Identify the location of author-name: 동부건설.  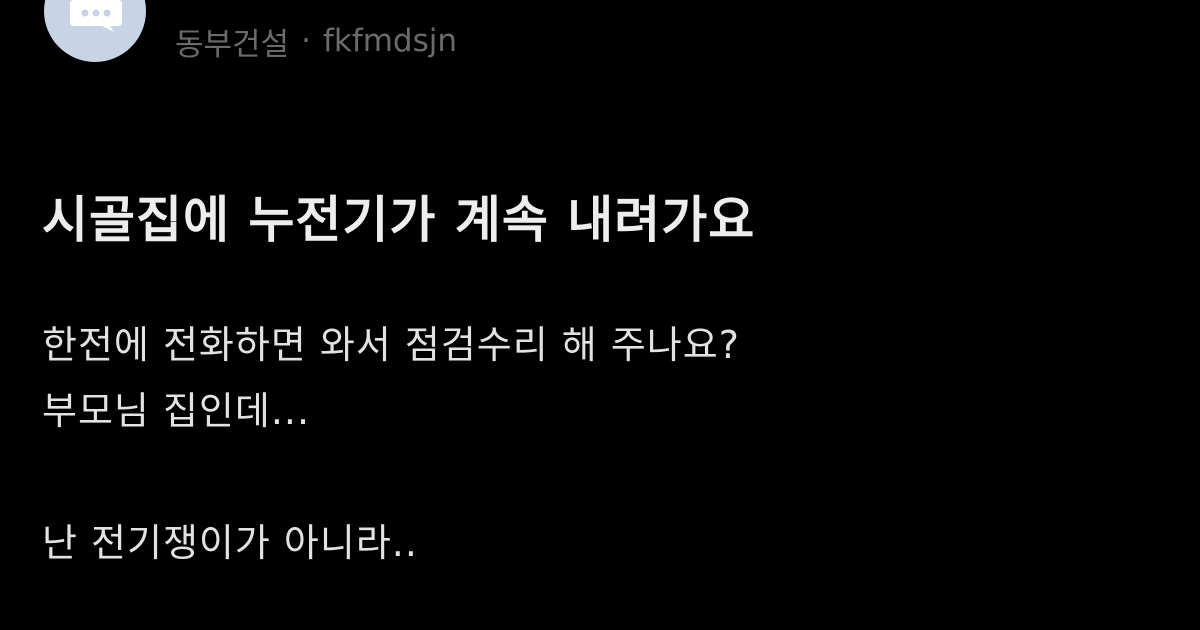
(232, 41).